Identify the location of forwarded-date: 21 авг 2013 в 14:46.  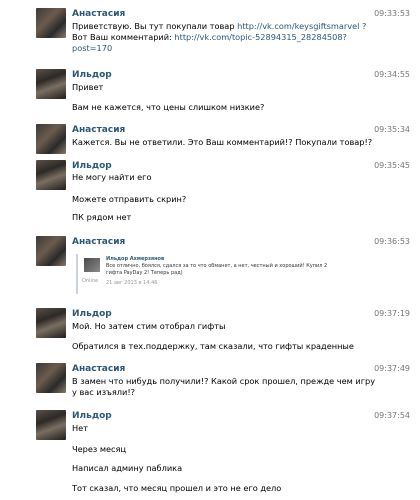
(131, 283).